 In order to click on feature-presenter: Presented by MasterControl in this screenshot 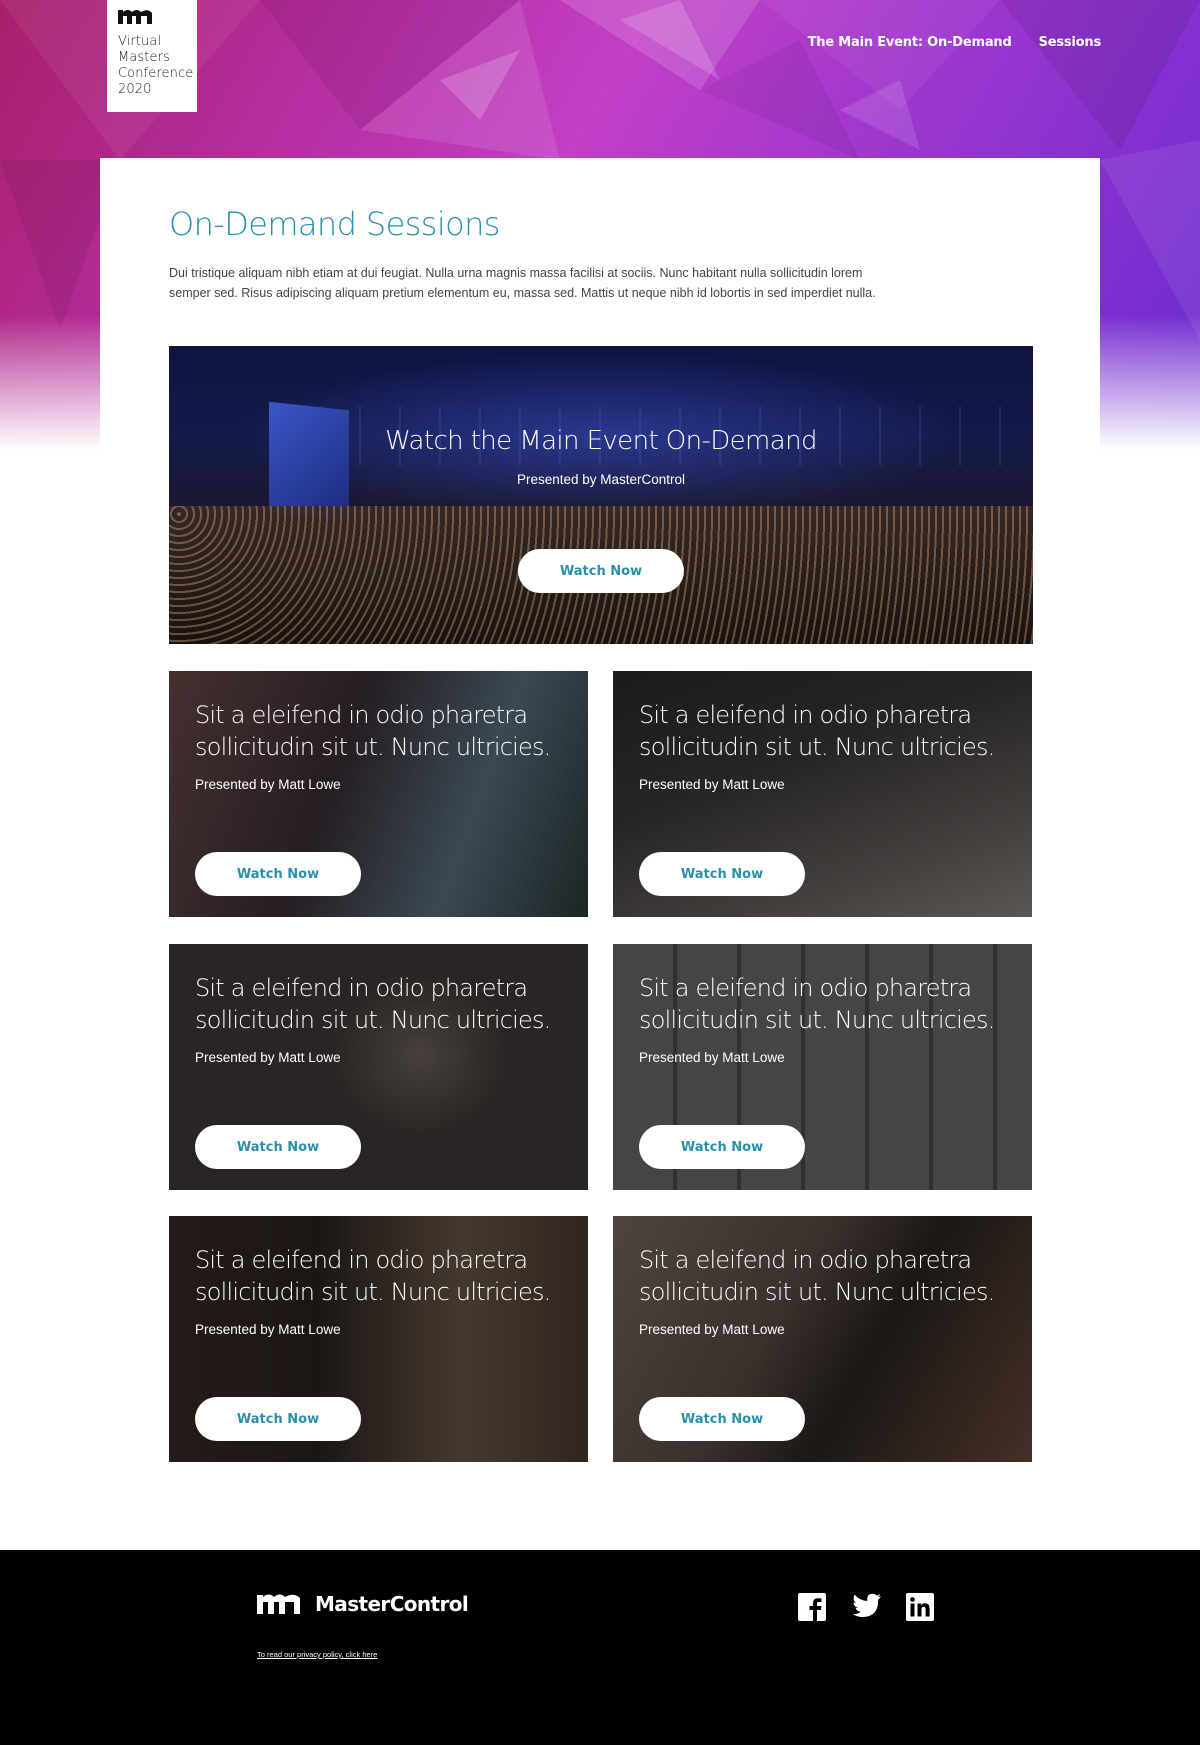, I will do `click(601, 479)`.